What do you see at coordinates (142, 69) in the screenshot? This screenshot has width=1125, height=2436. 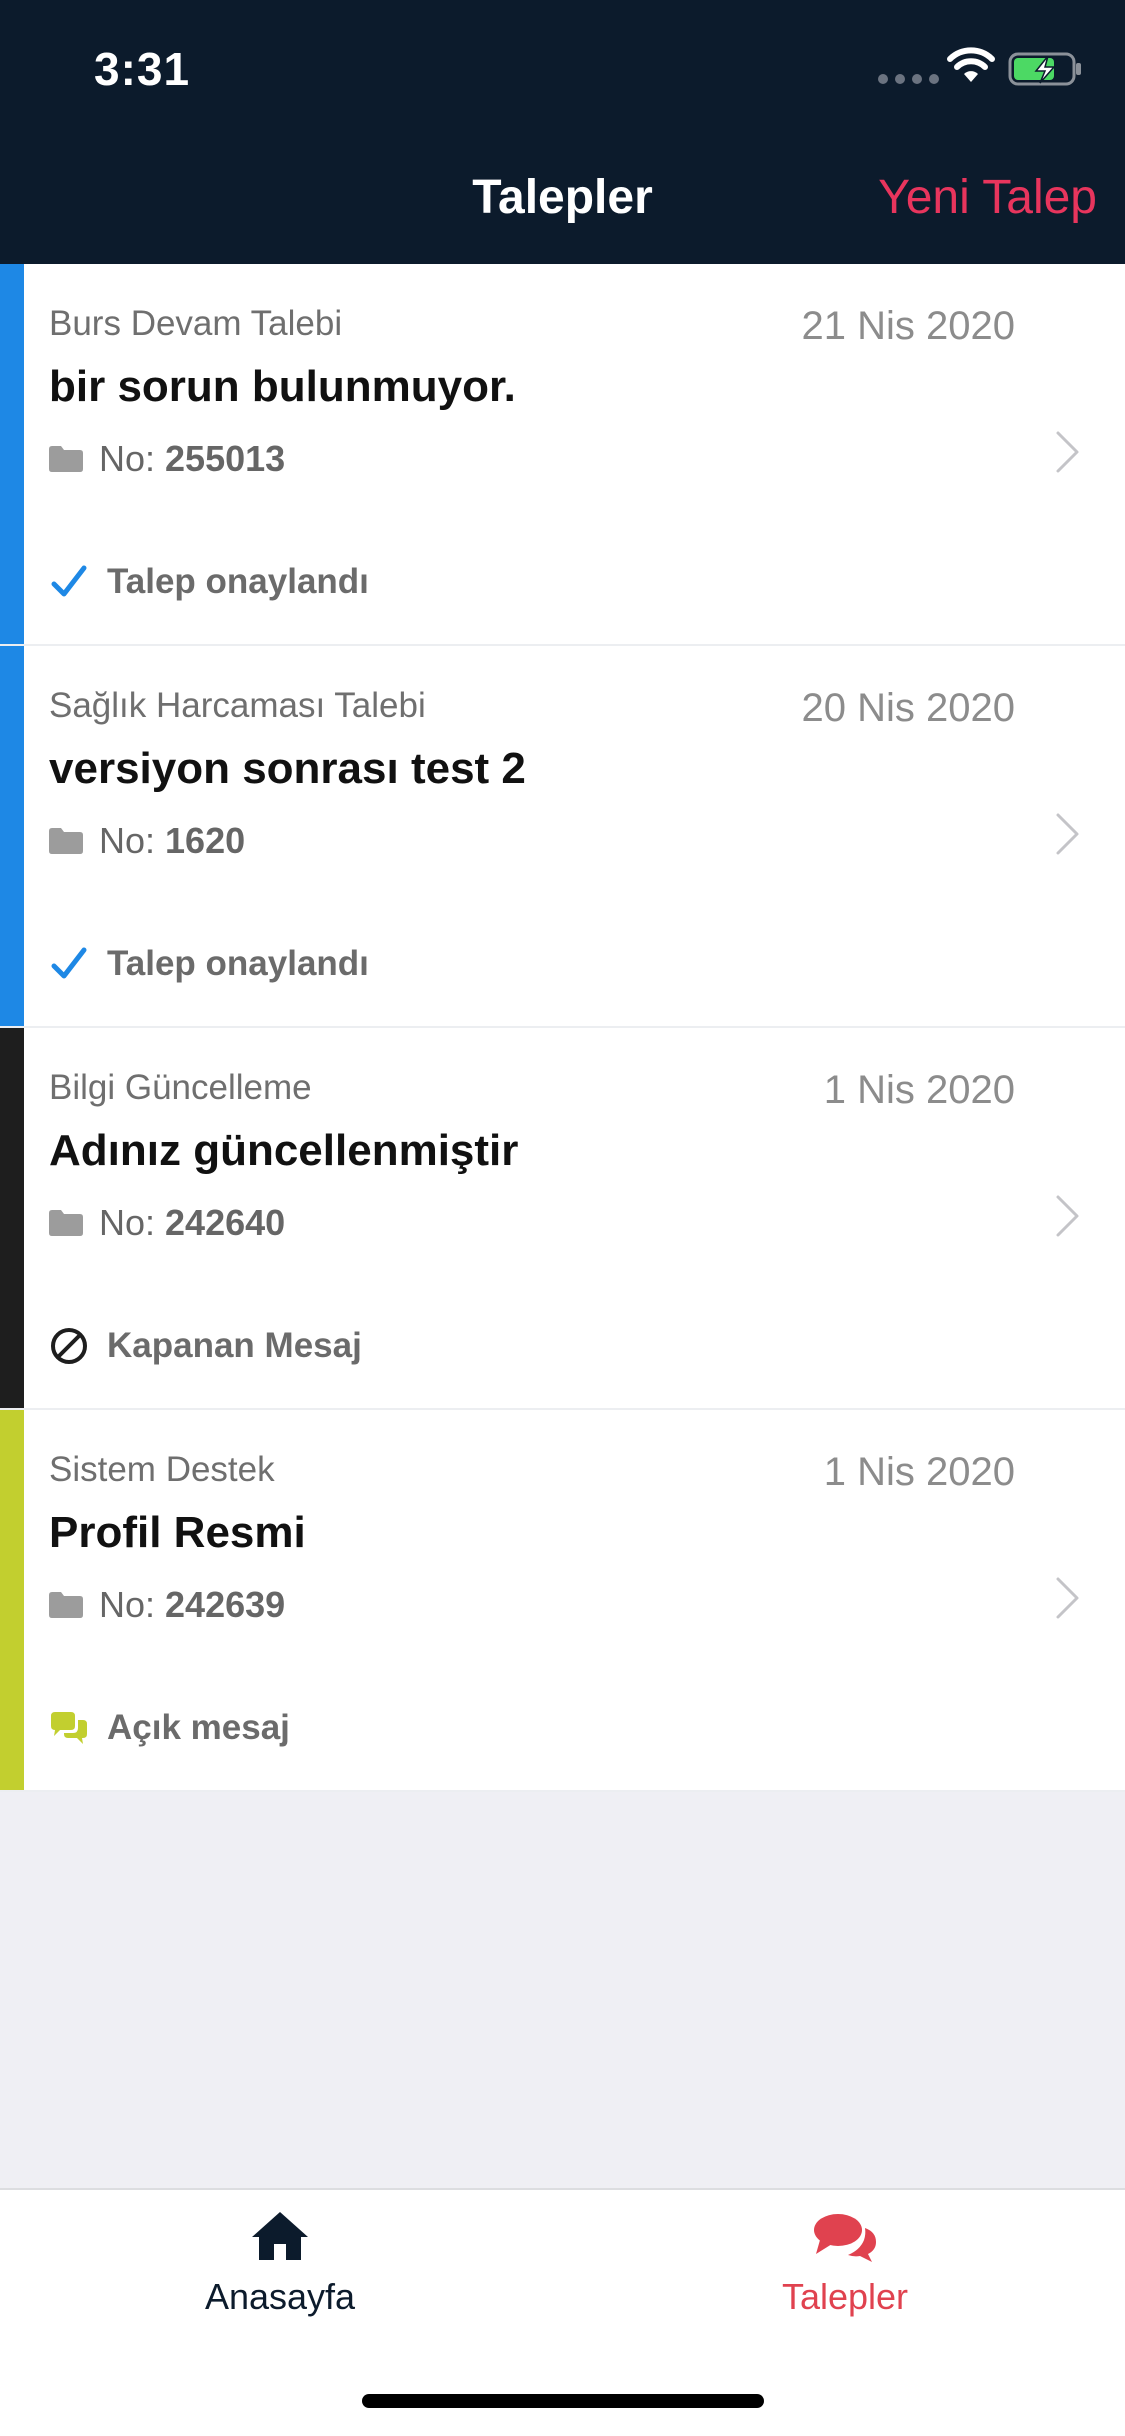 I see `status-time: 3:31` at bounding box center [142, 69].